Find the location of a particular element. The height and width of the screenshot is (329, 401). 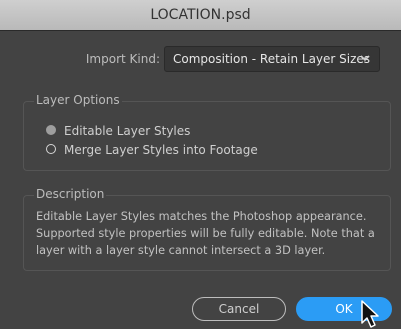

import-kind-label: Import Kind: is located at coordinates (122, 59).